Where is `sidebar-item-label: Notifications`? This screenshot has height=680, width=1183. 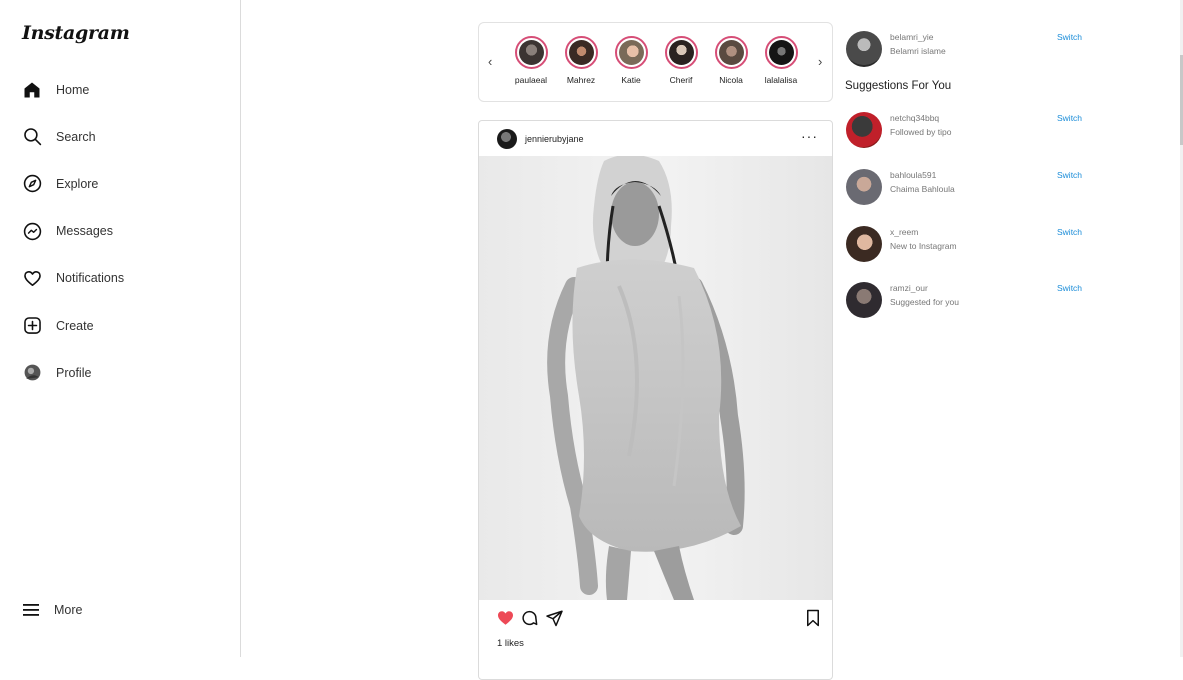
sidebar-item-label: Notifications is located at coordinates (90, 278).